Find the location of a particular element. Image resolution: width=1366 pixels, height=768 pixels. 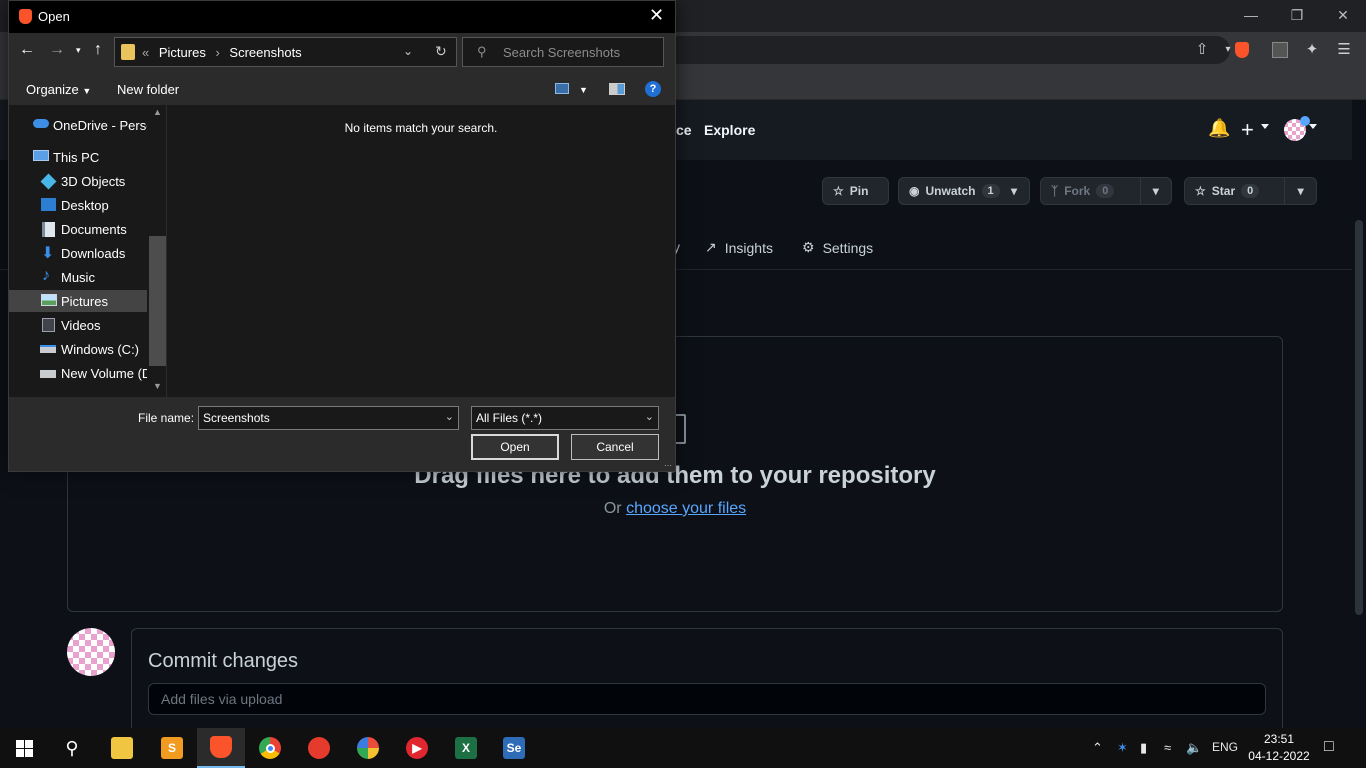

brave-browser-icon is located at coordinates (221, 748).